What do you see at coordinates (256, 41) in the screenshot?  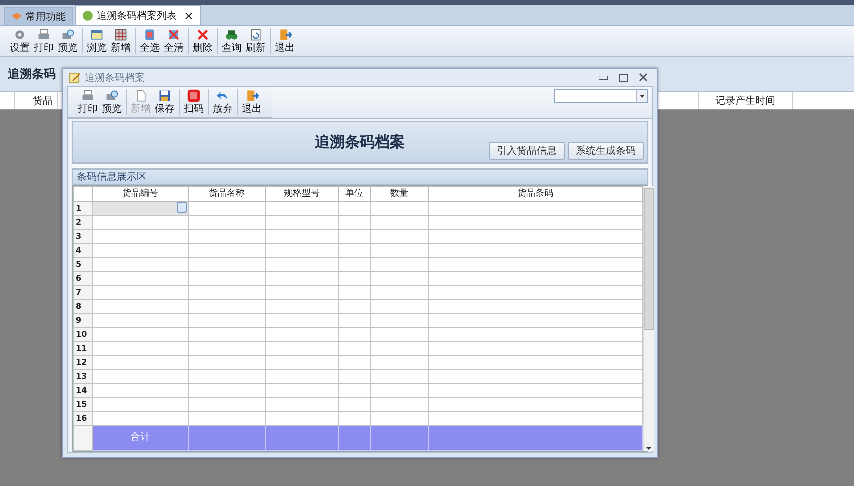 I see `toolbar-button: 刷新` at bounding box center [256, 41].